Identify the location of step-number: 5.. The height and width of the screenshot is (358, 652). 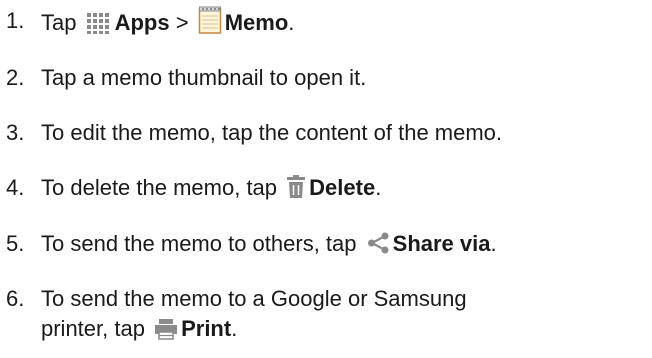
(15, 243).